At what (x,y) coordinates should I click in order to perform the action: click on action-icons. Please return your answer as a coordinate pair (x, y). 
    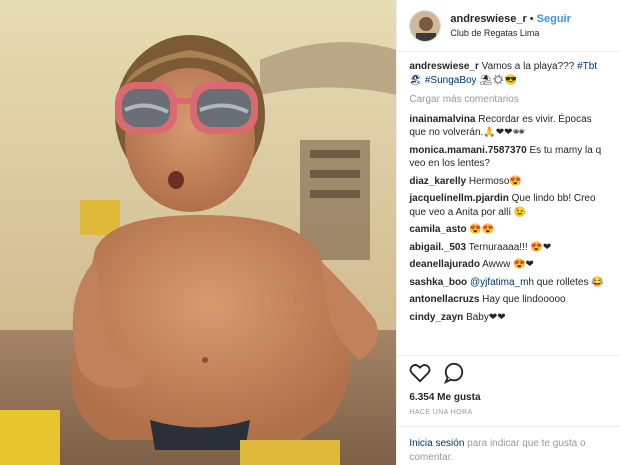
    Looking at the image, I should click on (508, 375).